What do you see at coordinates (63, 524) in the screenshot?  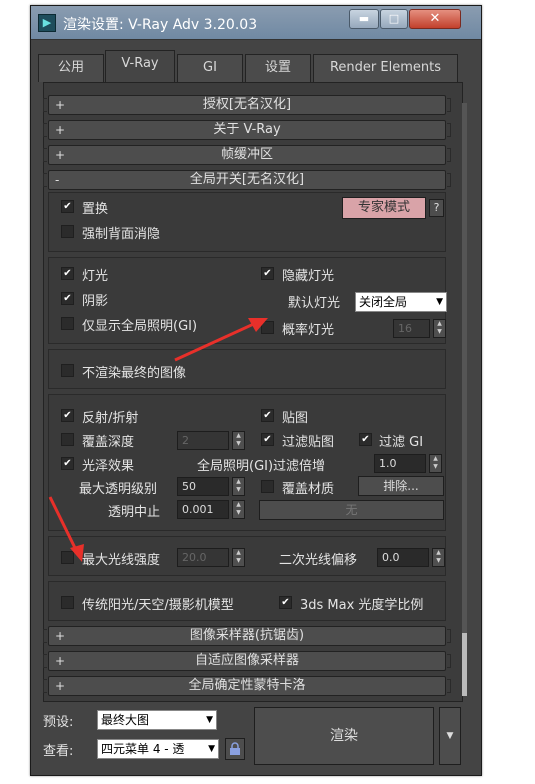 I see `annotation-arrow-max-ray` at bounding box center [63, 524].